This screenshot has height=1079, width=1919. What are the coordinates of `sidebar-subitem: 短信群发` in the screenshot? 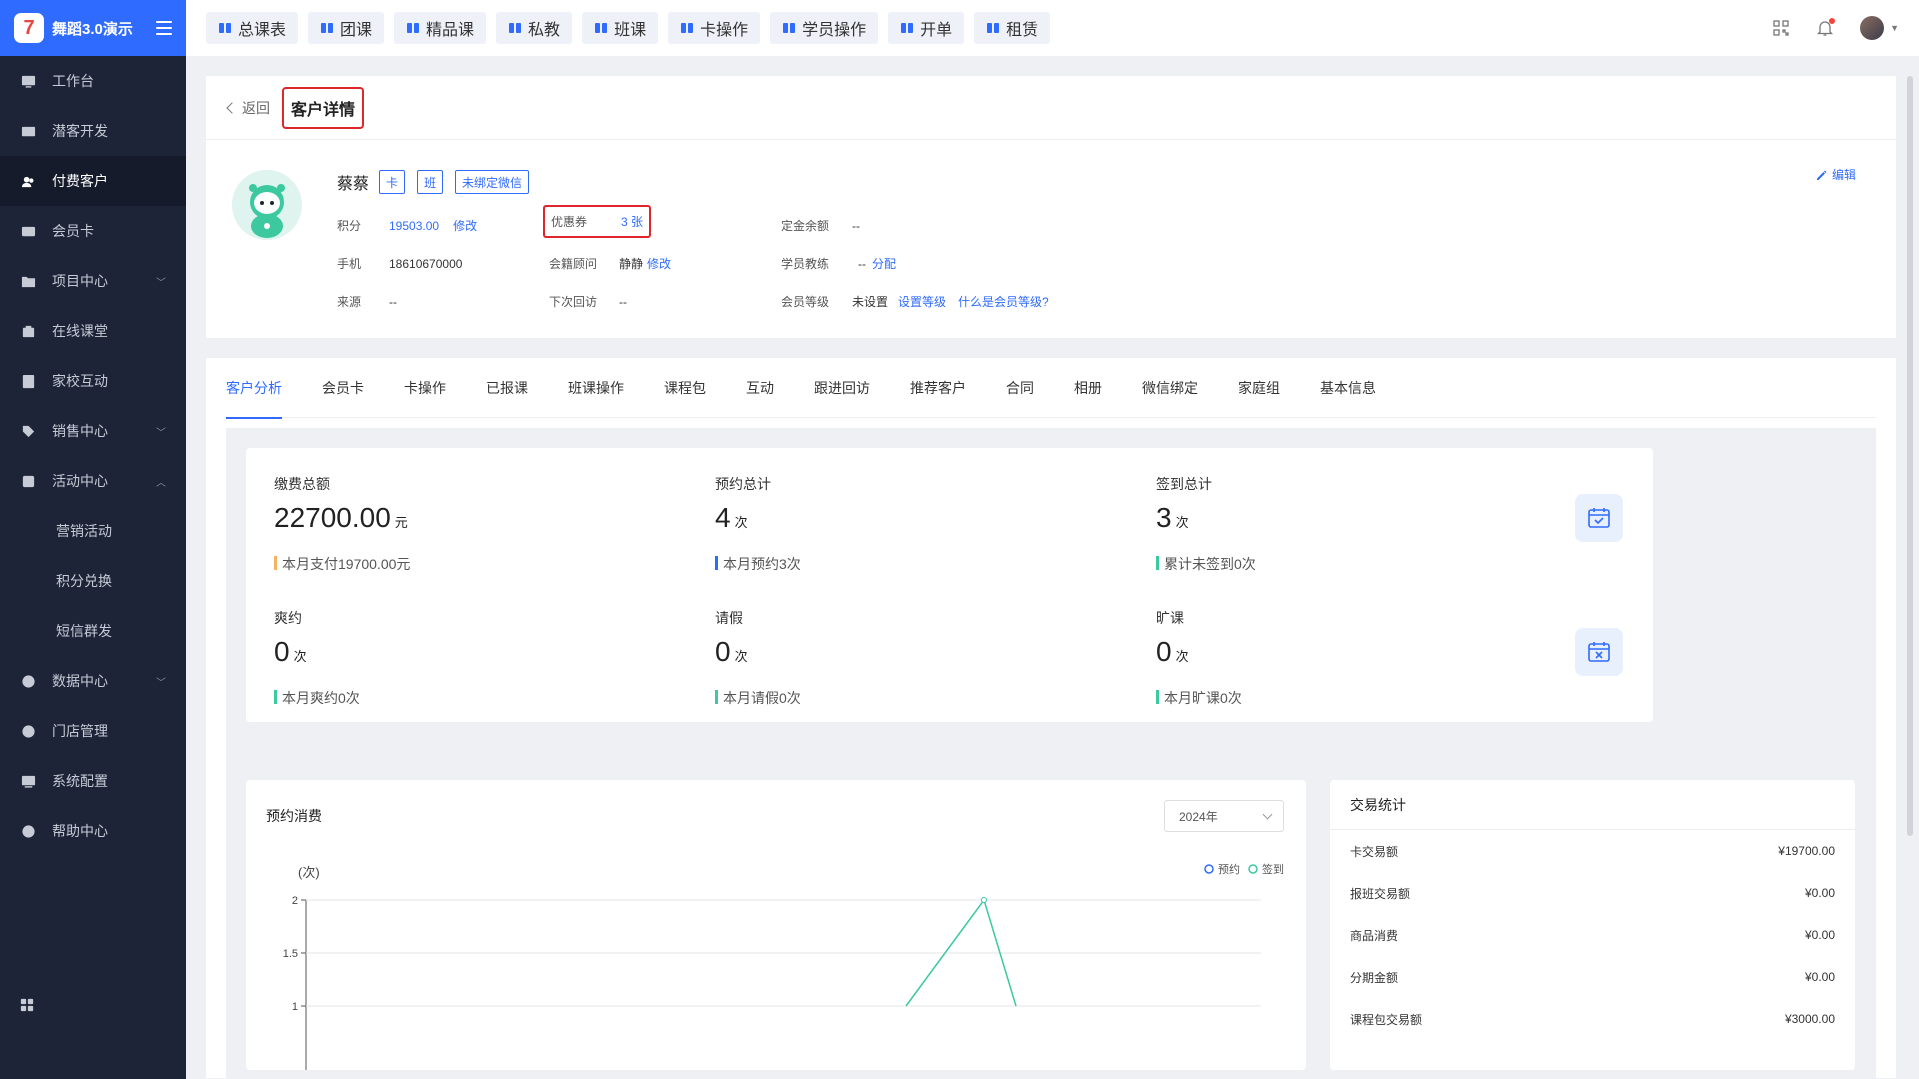 It's located at (93, 631).